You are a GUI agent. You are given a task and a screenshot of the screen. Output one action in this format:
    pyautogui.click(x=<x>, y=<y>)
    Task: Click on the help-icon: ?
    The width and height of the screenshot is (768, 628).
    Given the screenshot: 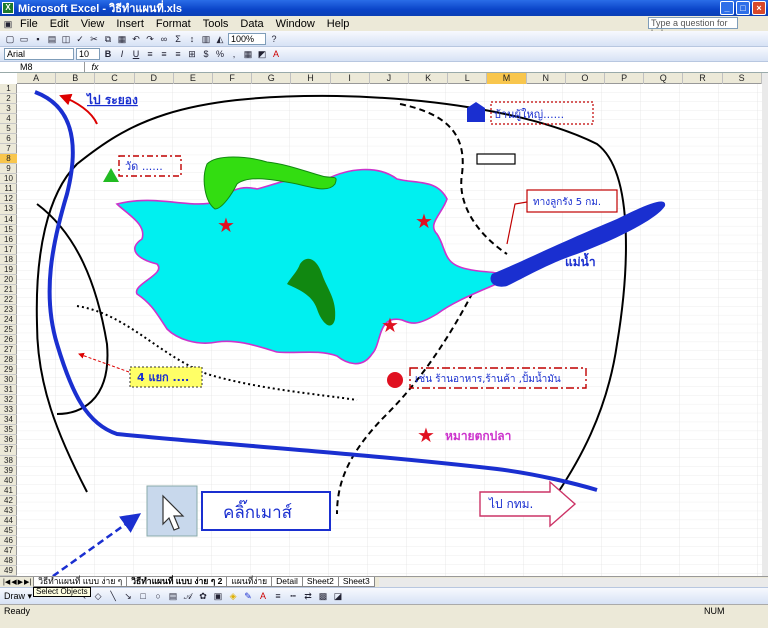 What is the action you would take?
    pyautogui.click(x=274, y=39)
    